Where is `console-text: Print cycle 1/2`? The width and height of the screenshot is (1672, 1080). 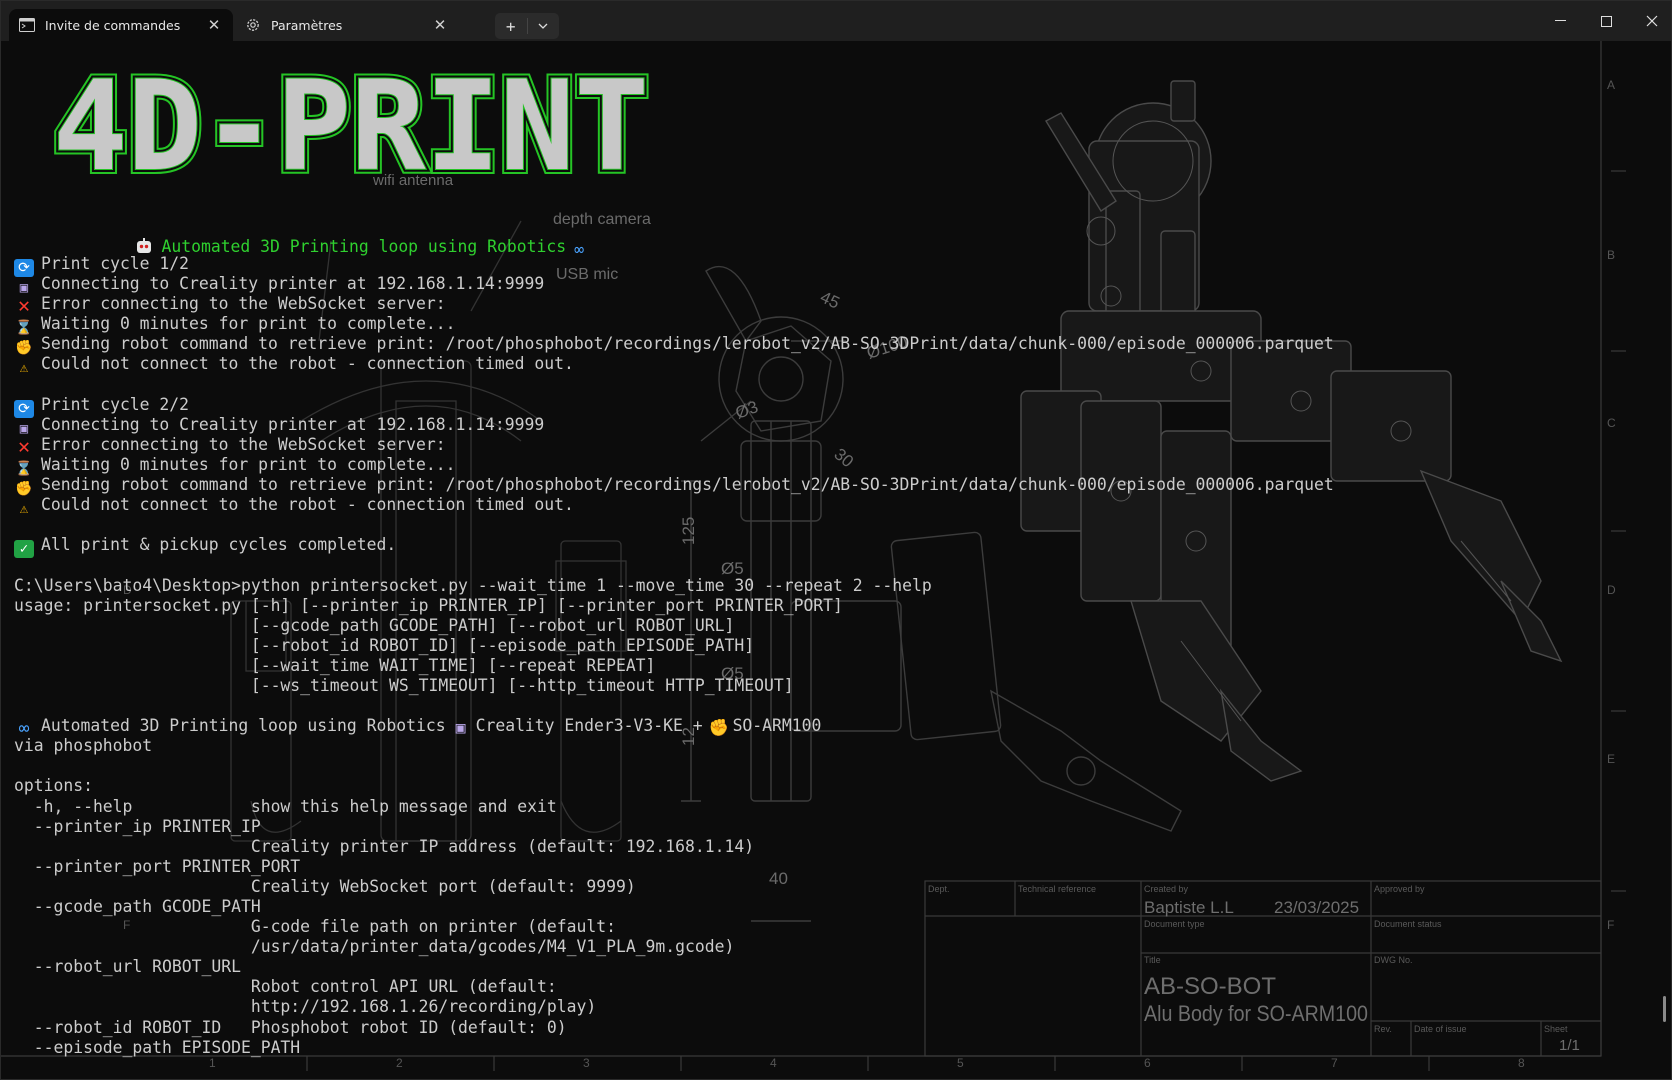 console-text: Print cycle 1/2 is located at coordinates (115, 263).